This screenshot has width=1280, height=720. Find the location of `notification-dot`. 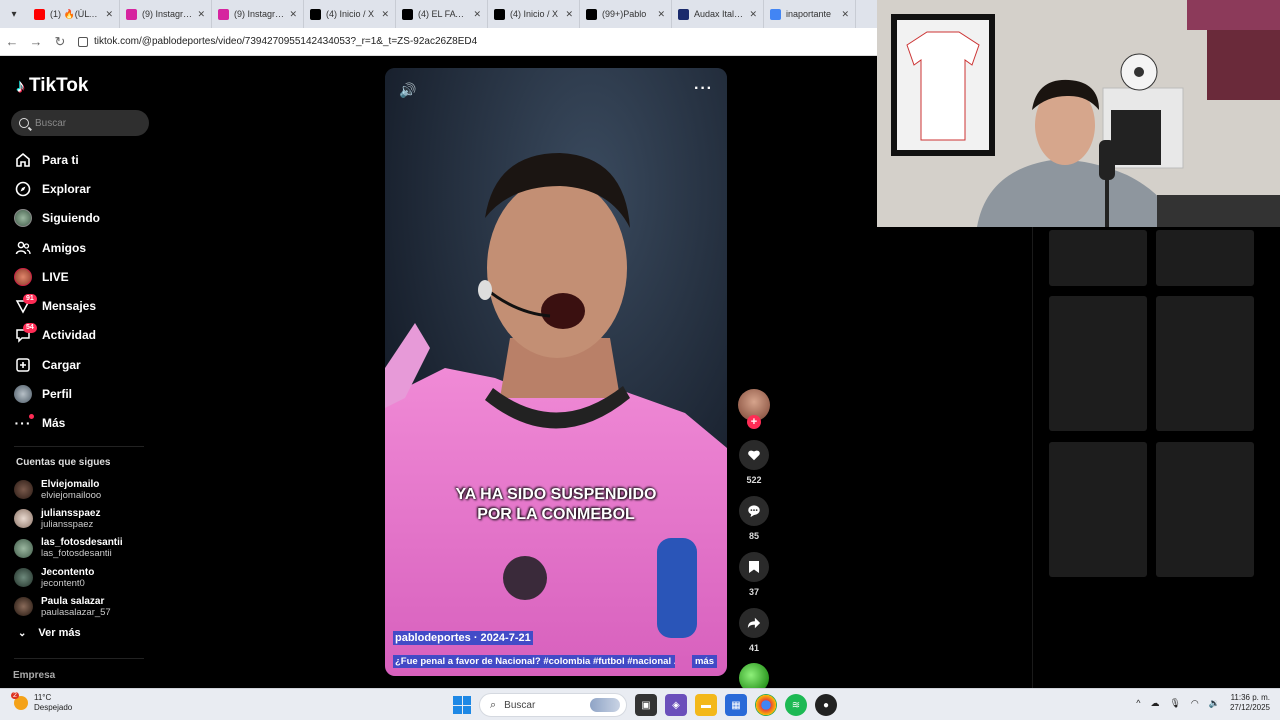

notification-dot is located at coordinates (31, 417).